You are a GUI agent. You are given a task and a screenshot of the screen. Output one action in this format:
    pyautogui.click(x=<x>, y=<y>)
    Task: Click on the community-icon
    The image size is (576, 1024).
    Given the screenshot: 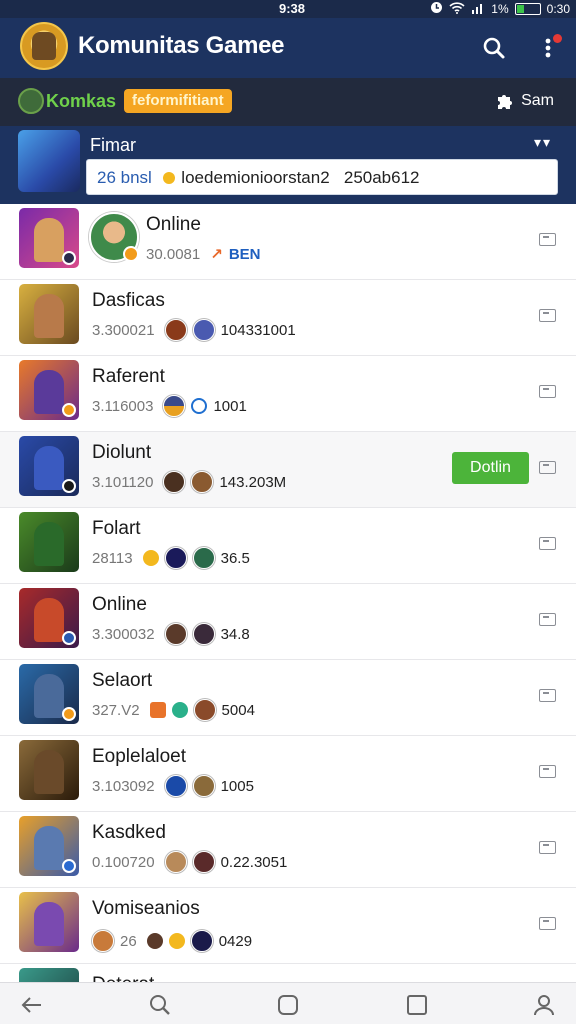 What is the action you would take?
    pyautogui.click(x=31, y=101)
    